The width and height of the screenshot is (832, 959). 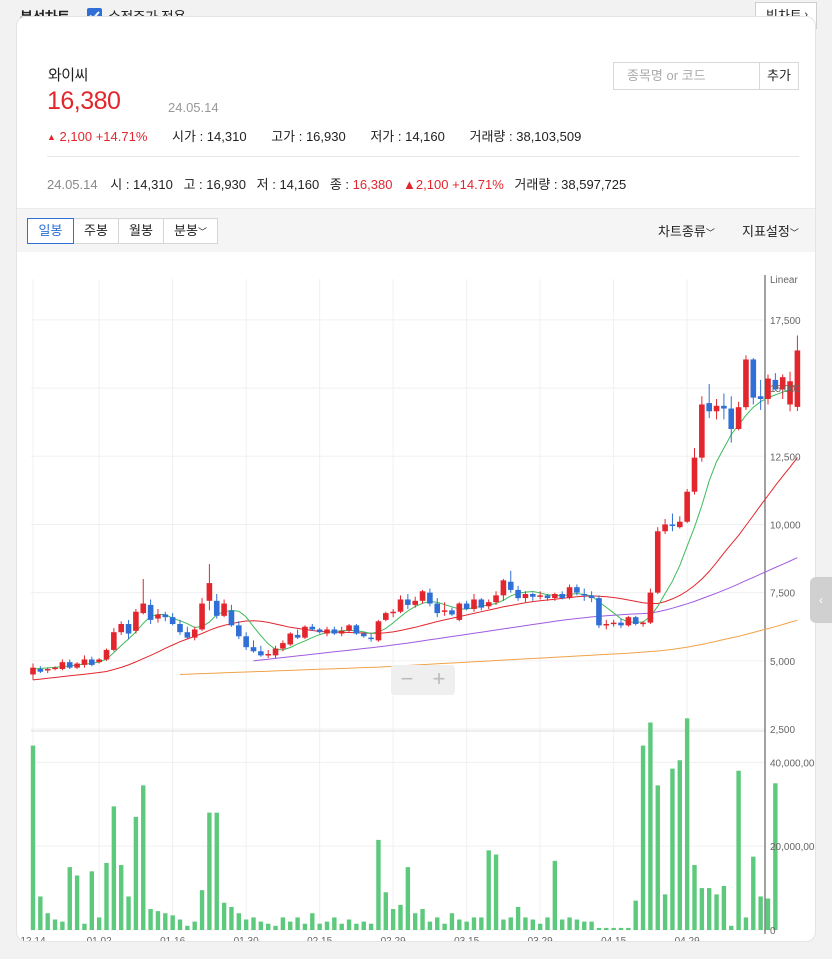 What do you see at coordinates (308, 136) in the screenshot?
I see `high-summary: 고가 : 16,930` at bounding box center [308, 136].